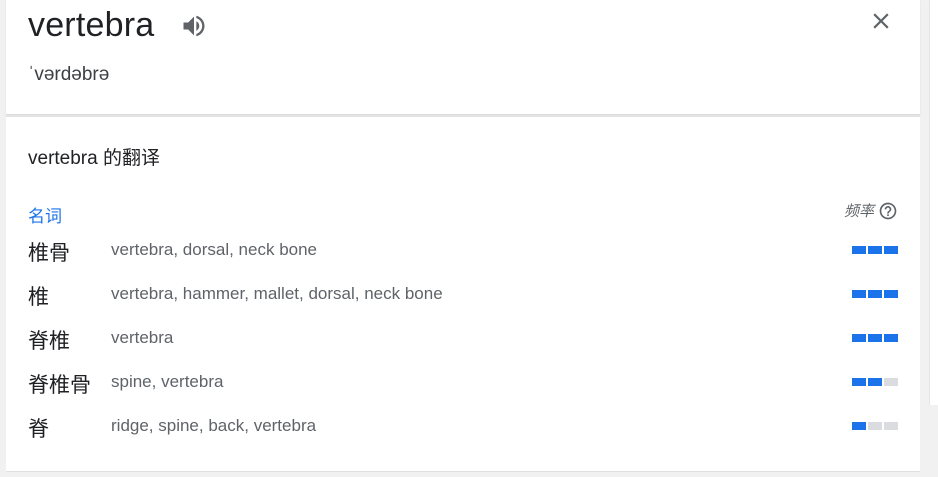 The height and width of the screenshot is (477, 938). What do you see at coordinates (214, 425) in the screenshot?
I see `back-translations: ridge, spine, back, vertebra` at bounding box center [214, 425].